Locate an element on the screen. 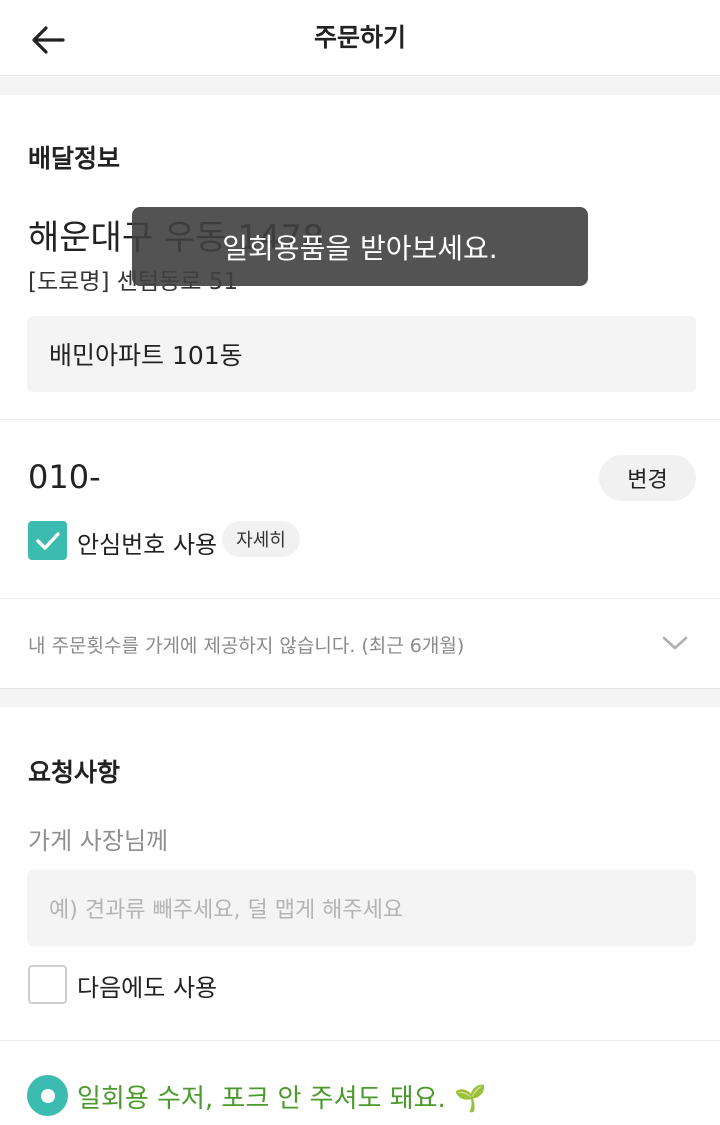  detail-chip-button: 자세히 is located at coordinates (261, 539).